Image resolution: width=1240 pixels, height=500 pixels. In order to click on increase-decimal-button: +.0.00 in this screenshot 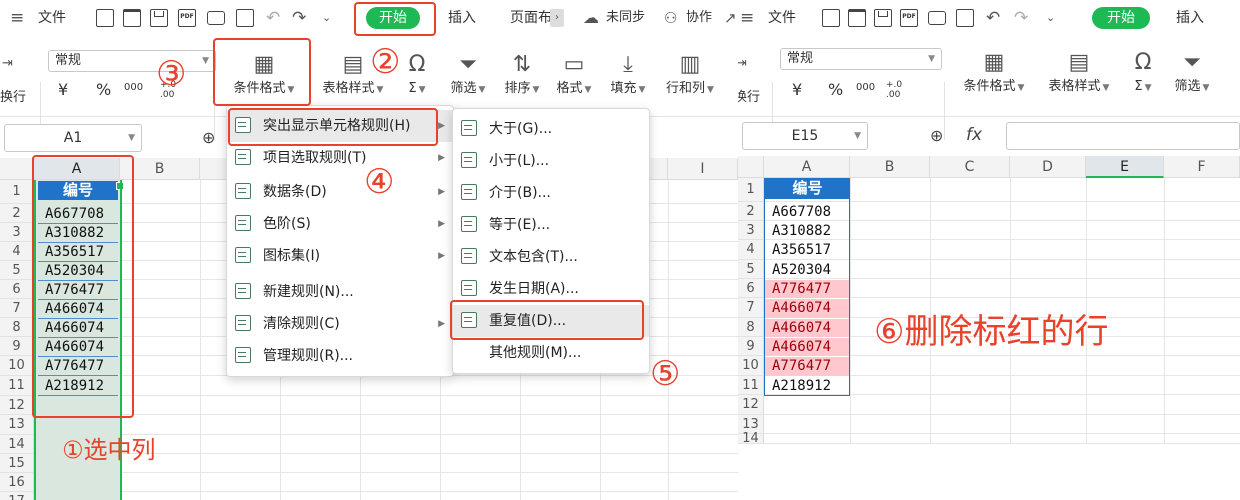, I will do `click(894, 90)`.